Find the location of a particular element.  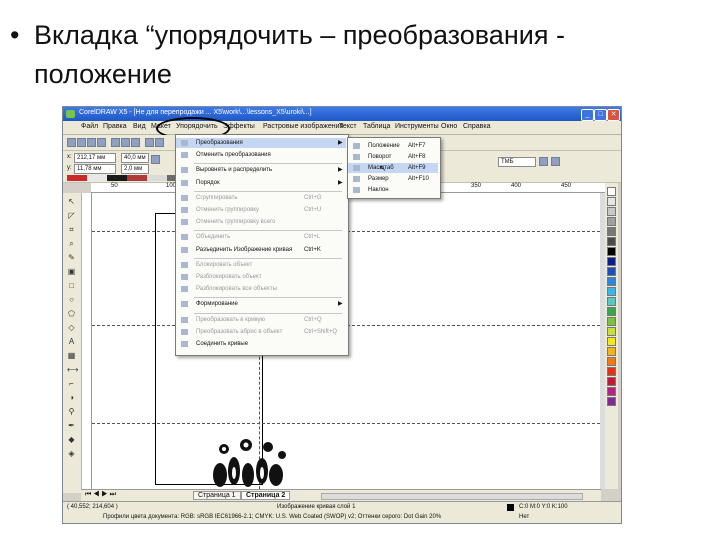

menu-item-icon is located at coordinates (184, 197).